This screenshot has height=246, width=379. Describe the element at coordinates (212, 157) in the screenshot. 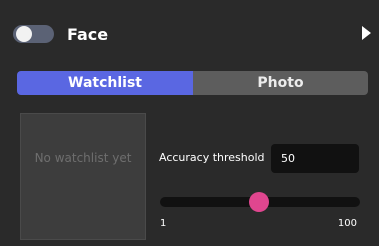

I see `accuracy-threshold-label: Accuracy threshold` at that location.